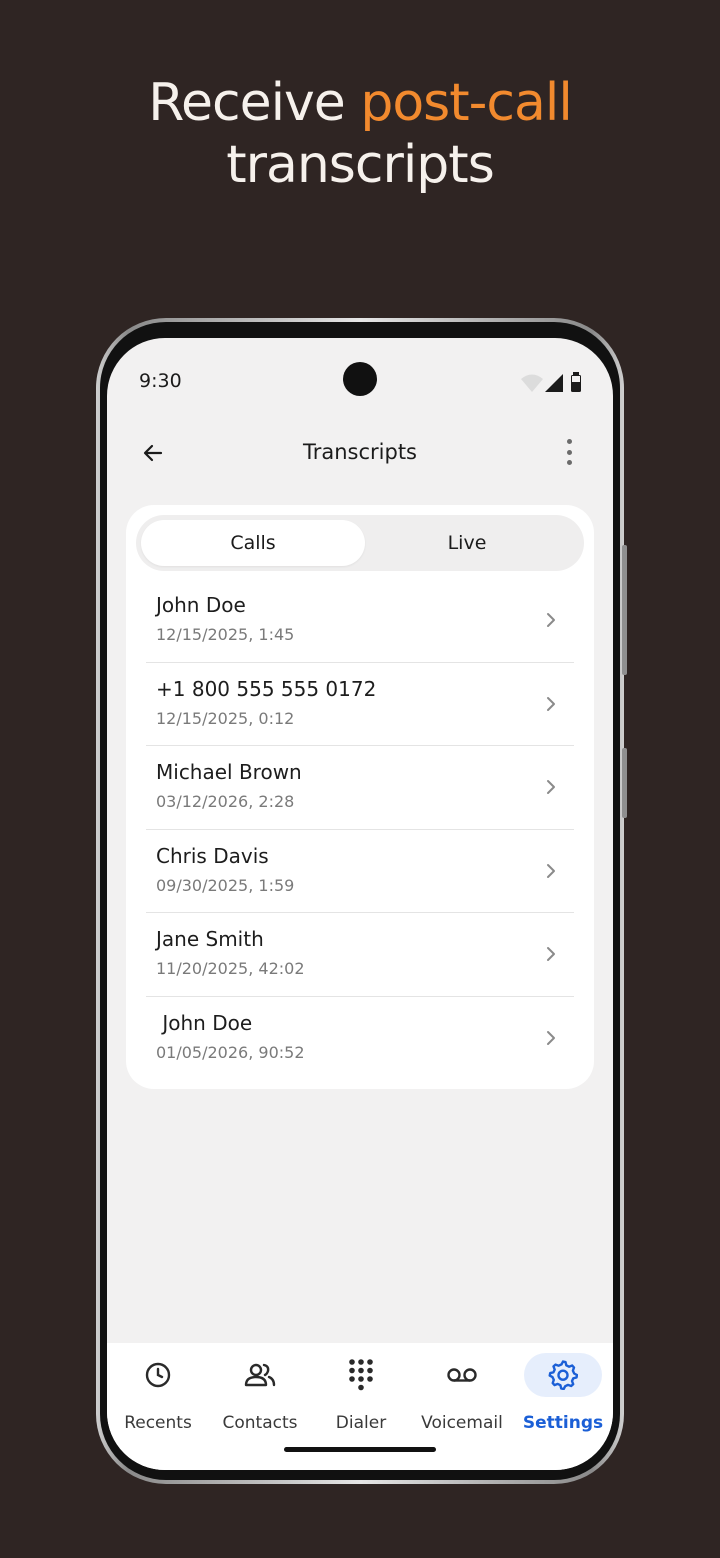 Image resolution: width=720 pixels, height=1558 pixels. What do you see at coordinates (260, 1375) in the screenshot?
I see `people-icon` at bounding box center [260, 1375].